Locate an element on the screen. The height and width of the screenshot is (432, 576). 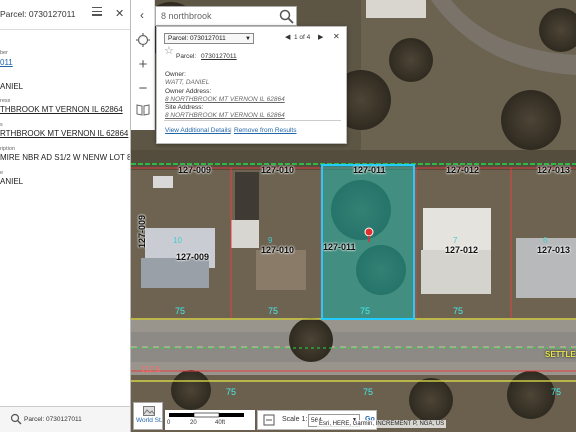
crosshair-icon is located at coordinates (143, 40).